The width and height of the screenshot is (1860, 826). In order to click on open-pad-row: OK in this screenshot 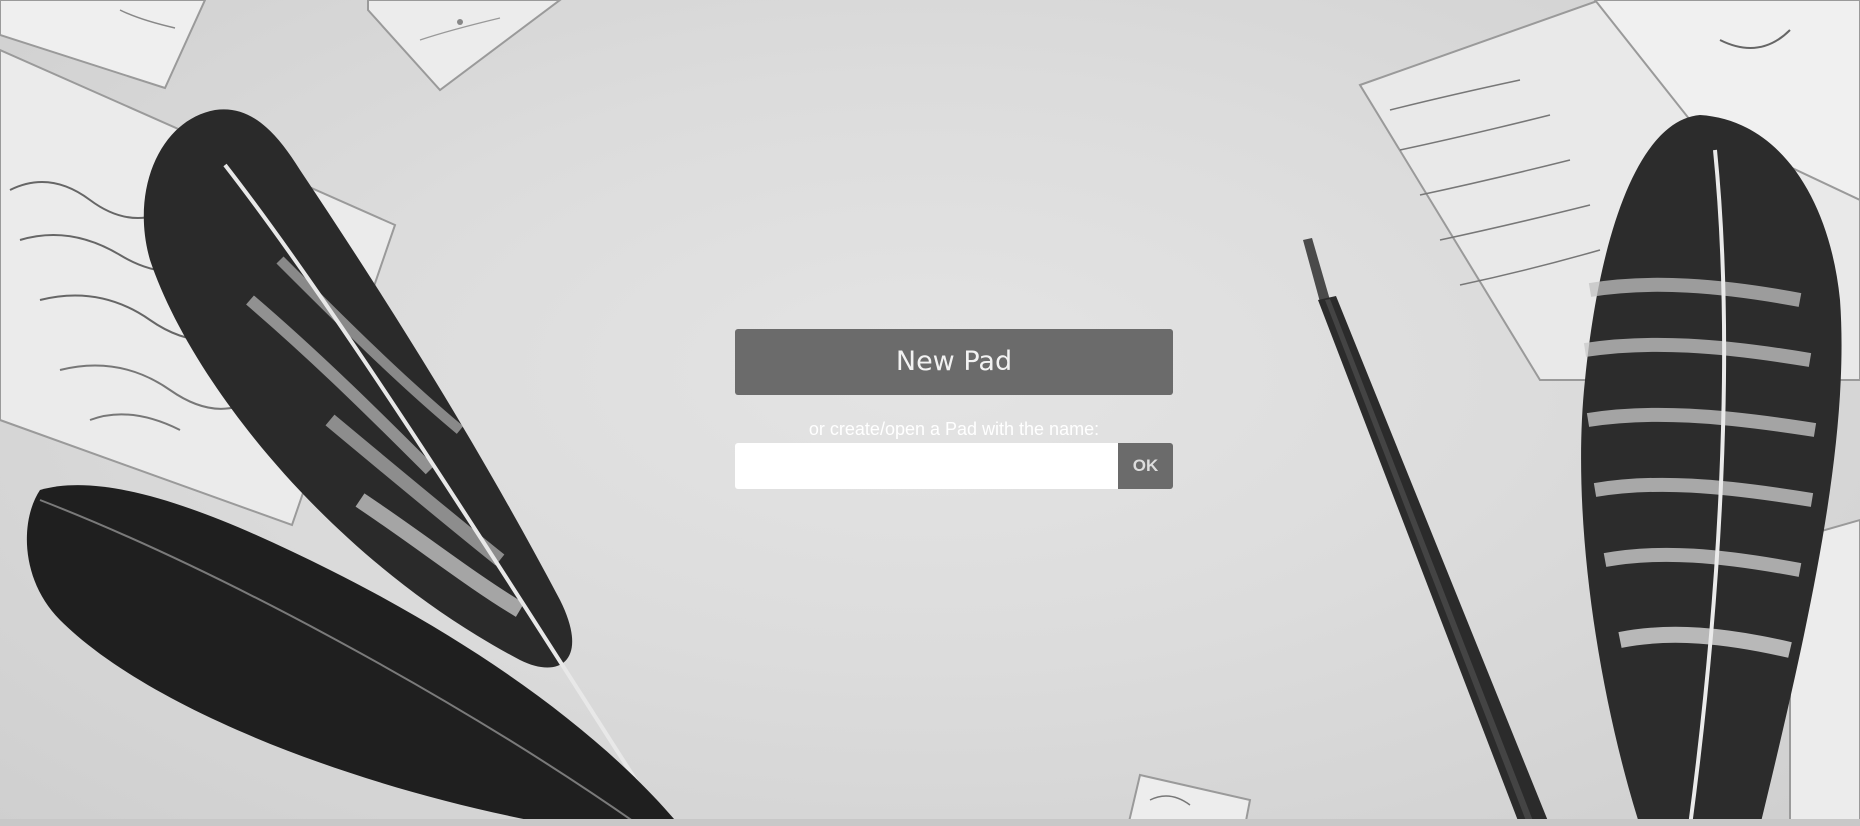, I will do `click(954, 466)`.